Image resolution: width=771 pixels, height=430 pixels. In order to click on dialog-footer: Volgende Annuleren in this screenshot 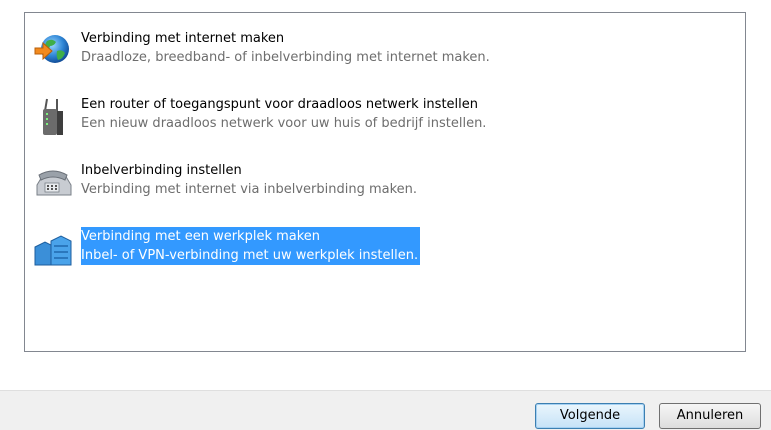, I will do `click(385, 410)`.